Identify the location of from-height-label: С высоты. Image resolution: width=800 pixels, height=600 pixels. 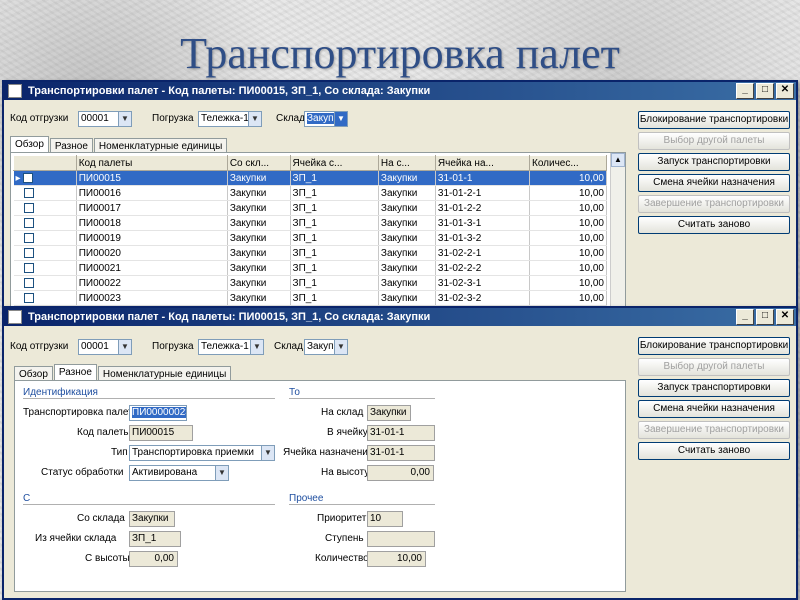
(107, 558).